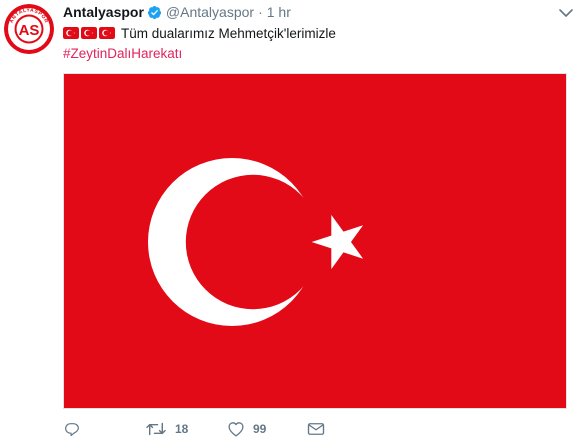 The image size is (582, 438). I want to click on tweet-timestamp: 1 hr, so click(279, 12).